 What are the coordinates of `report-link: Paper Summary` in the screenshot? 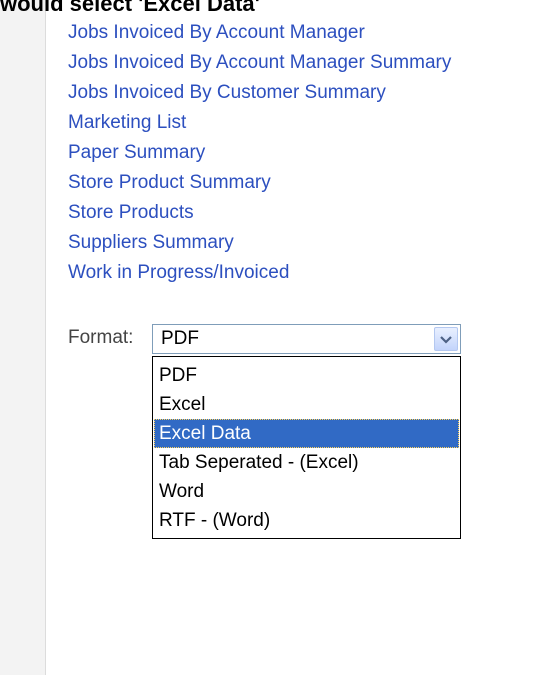 It's located at (259, 153).